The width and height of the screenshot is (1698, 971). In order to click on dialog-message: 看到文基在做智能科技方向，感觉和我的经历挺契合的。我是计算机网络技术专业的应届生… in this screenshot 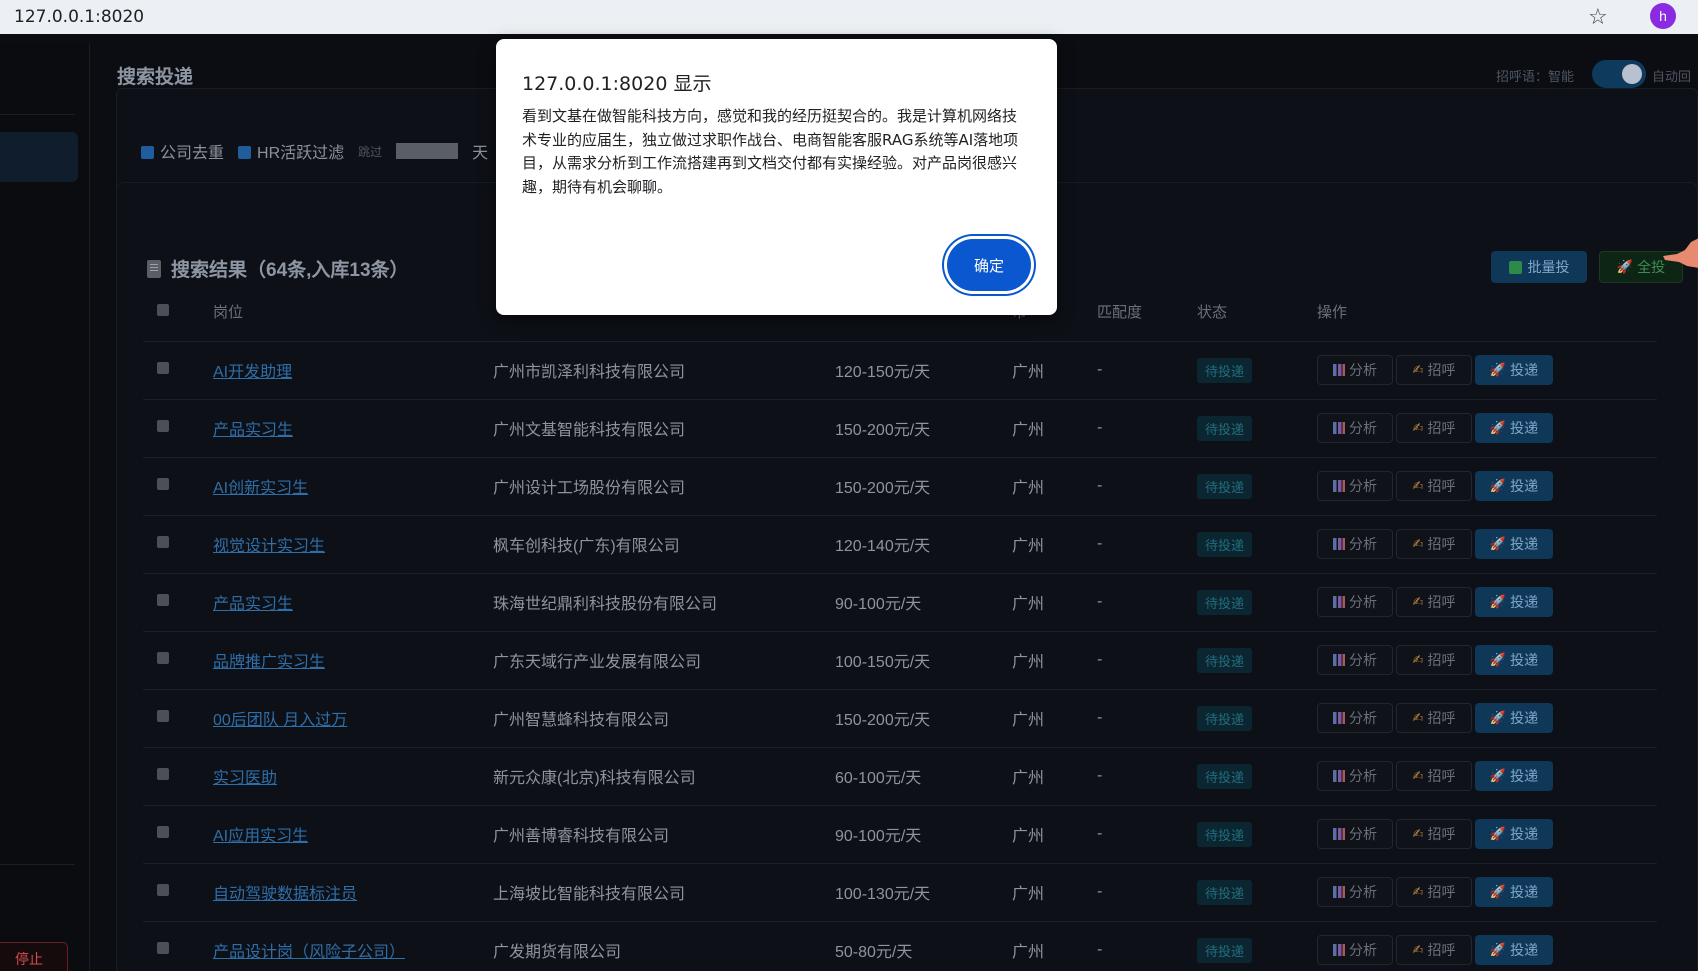, I will do `click(770, 151)`.